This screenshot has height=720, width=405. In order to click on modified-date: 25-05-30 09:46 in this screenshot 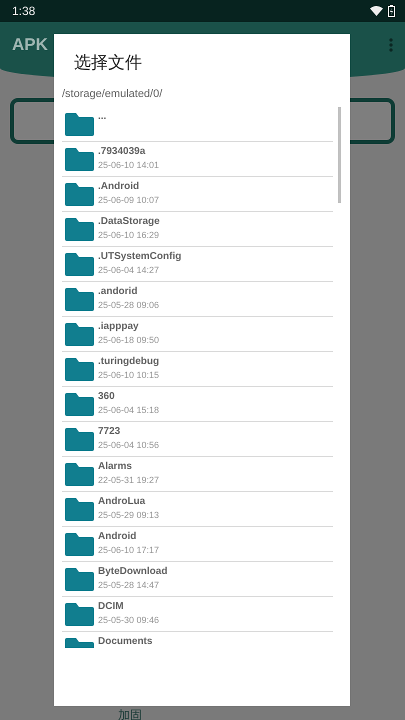, I will do `click(129, 620)`.